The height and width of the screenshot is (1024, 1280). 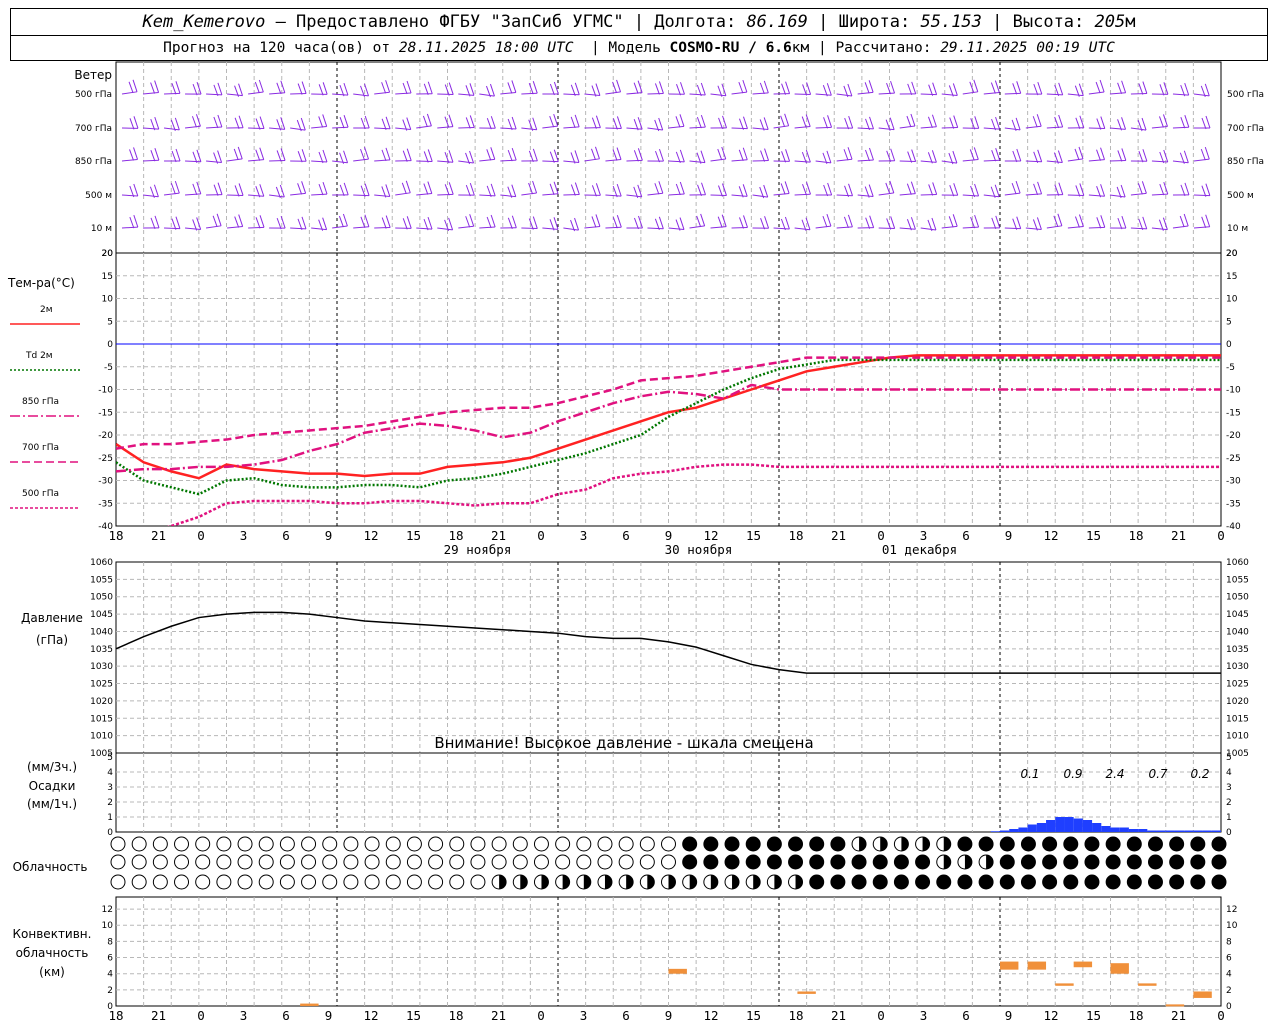 I want to click on pressure-tick-left: 1045, so click(x=101, y=615).